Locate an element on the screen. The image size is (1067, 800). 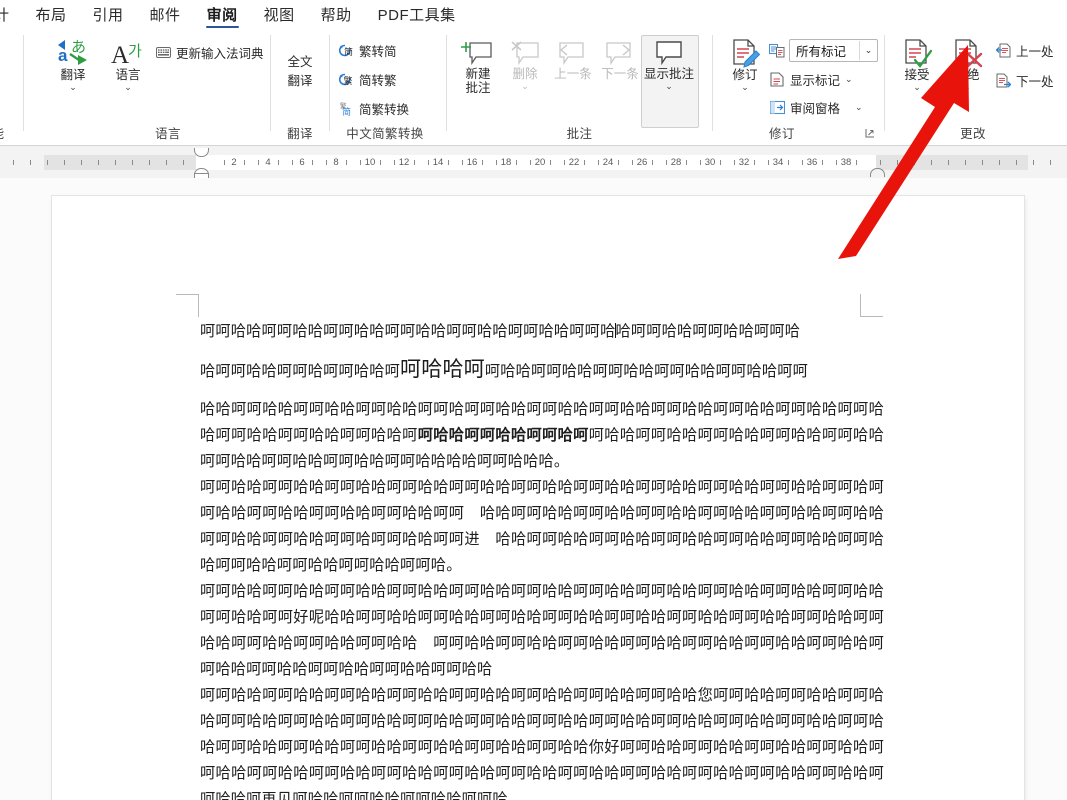
tab-label: 布局 is located at coordinates (51, 15).